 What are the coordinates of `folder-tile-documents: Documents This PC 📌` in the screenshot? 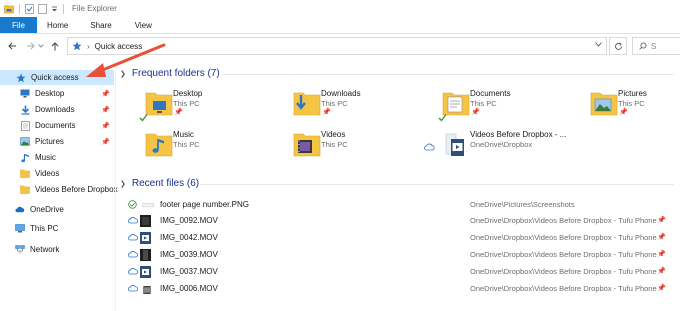 It's located at (510, 109).